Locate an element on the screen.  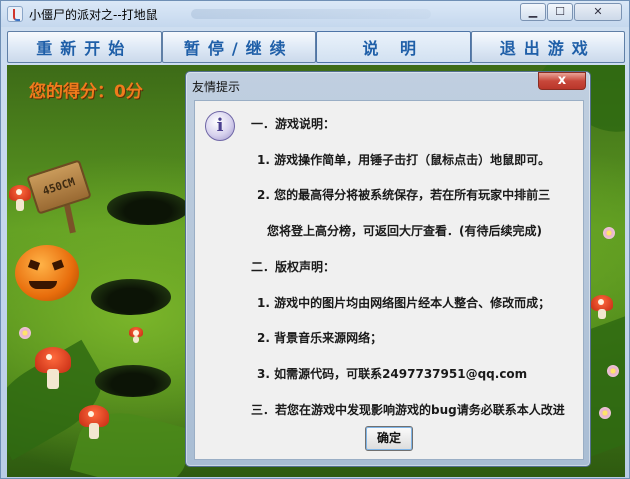
java-app-icon is located at coordinates (15, 14).